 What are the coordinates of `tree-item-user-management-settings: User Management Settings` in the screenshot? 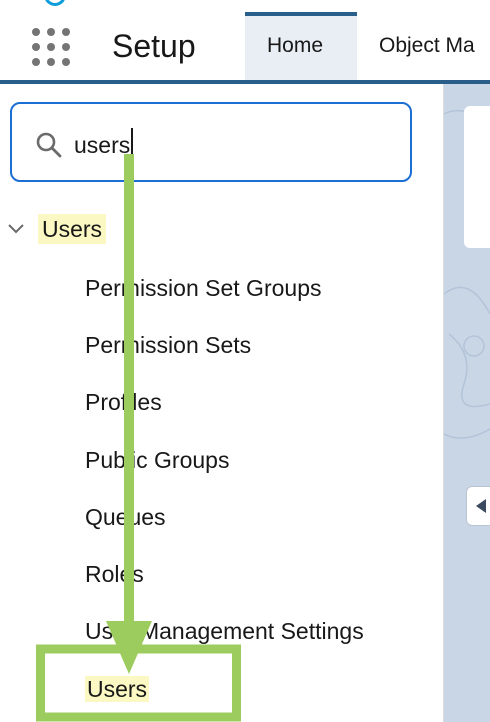 It's located at (224, 631).